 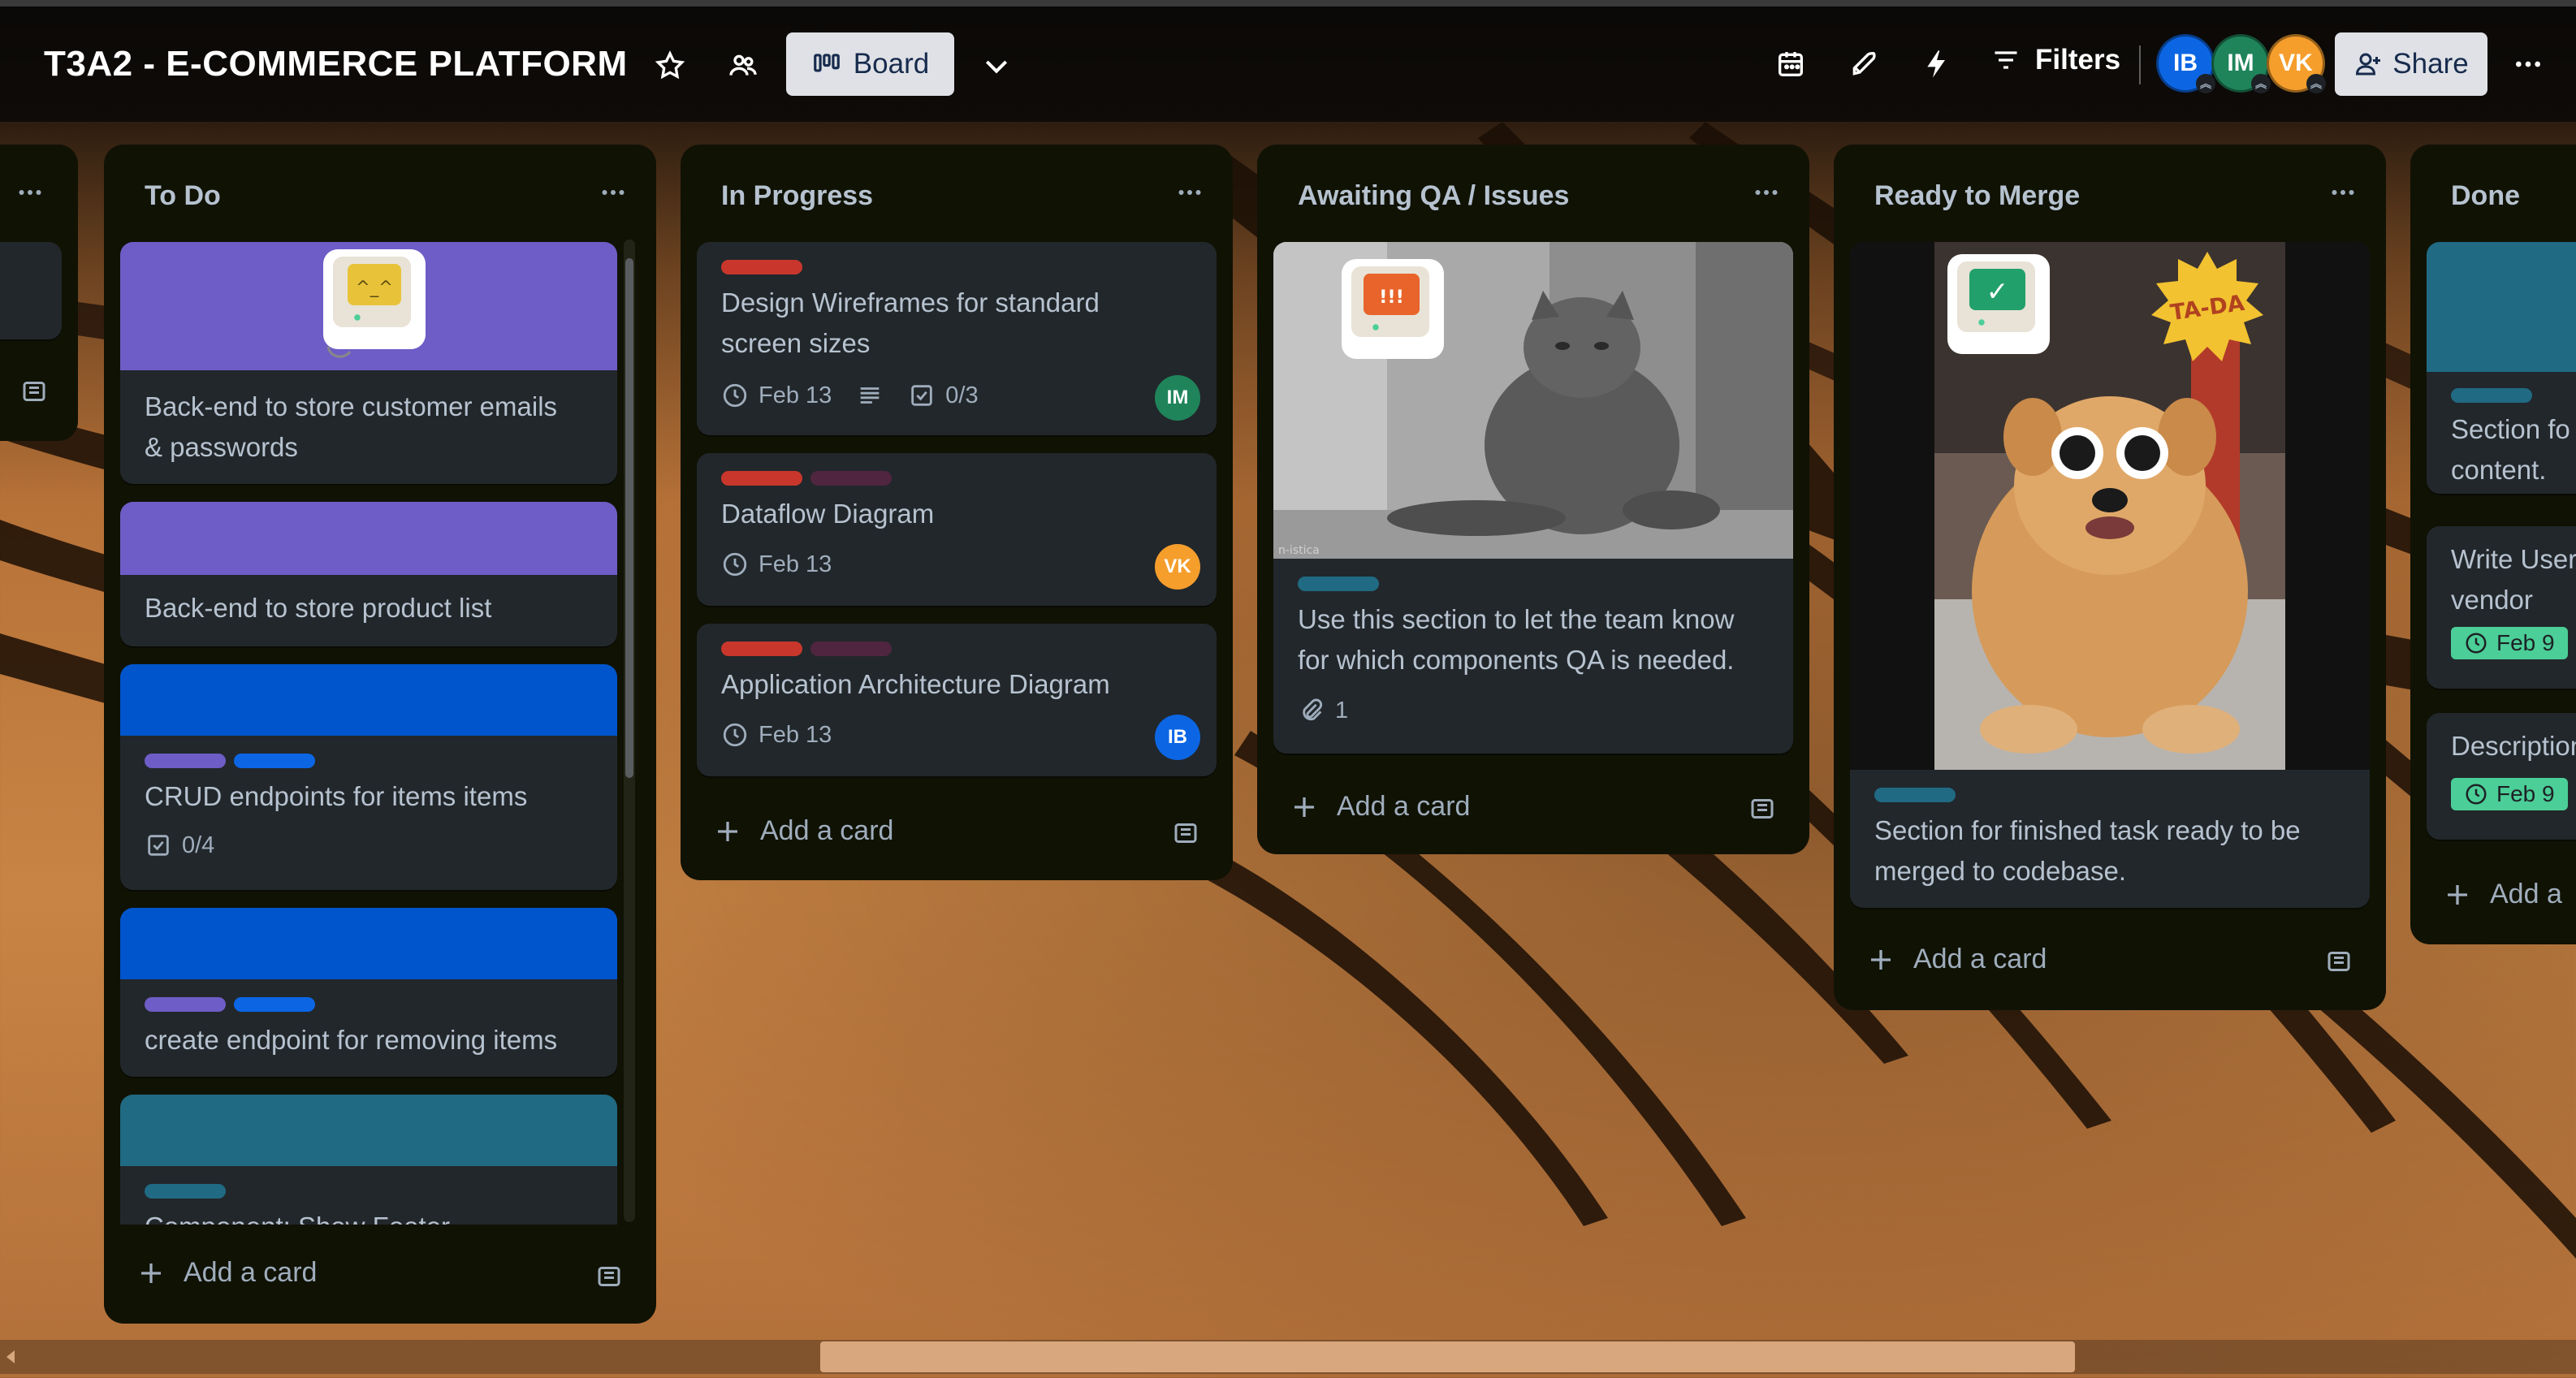 What do you see at coordinates (2297, 63) in the screenshot?
I see `member-avatar-vk: VK ︽` at bounding box center [2297, 63].